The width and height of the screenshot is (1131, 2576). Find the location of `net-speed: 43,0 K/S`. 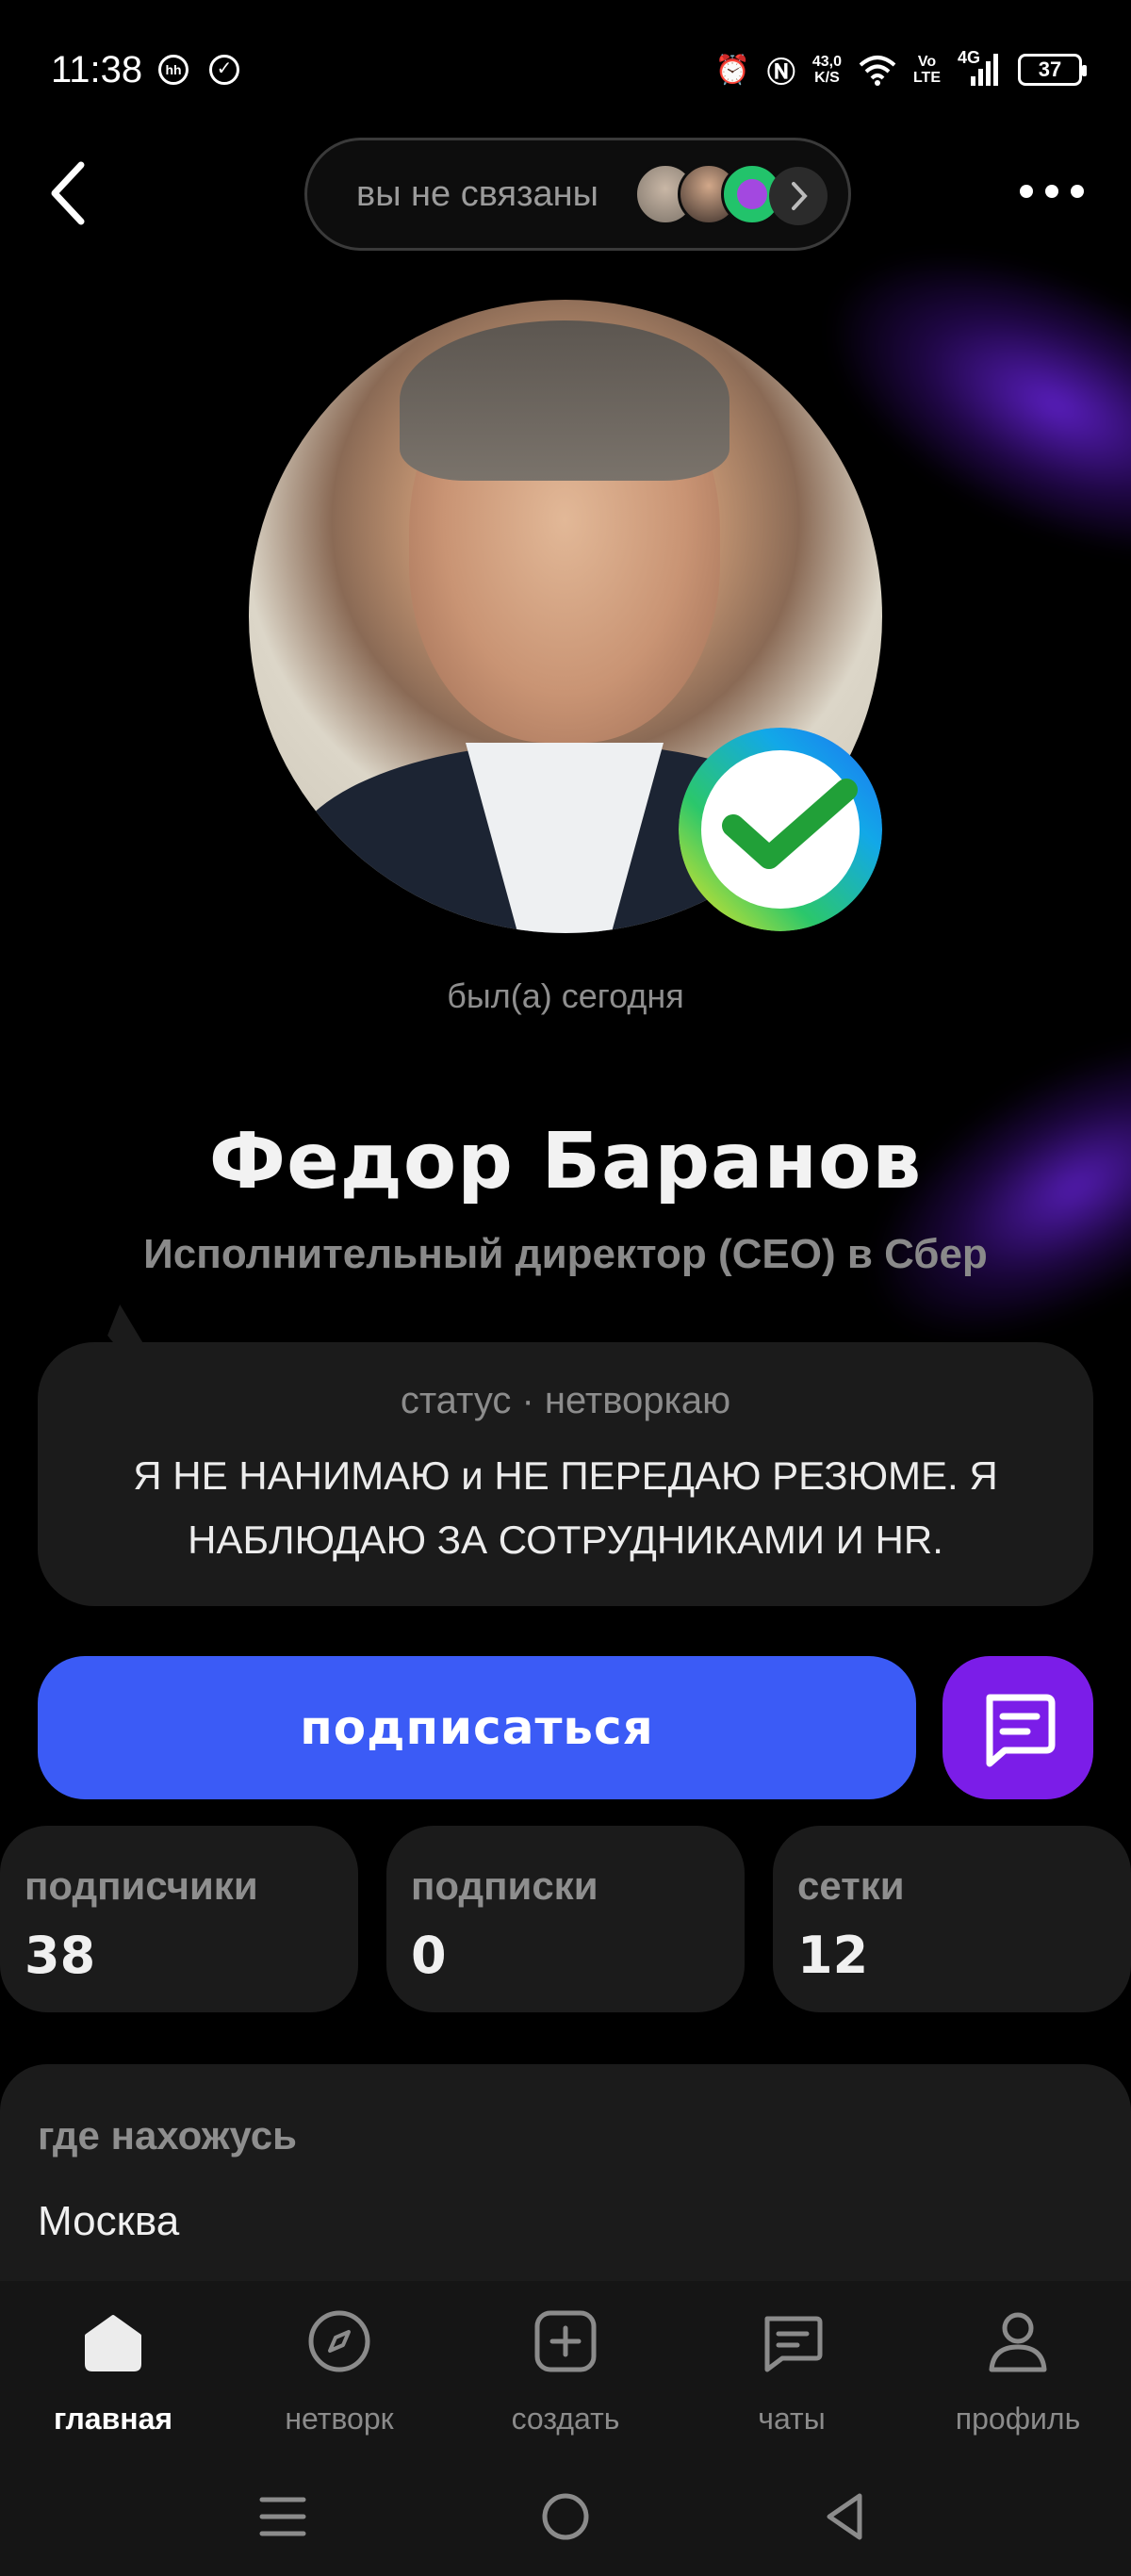

net-speed: 43,0 K/S is located at coordinates (827, 70).